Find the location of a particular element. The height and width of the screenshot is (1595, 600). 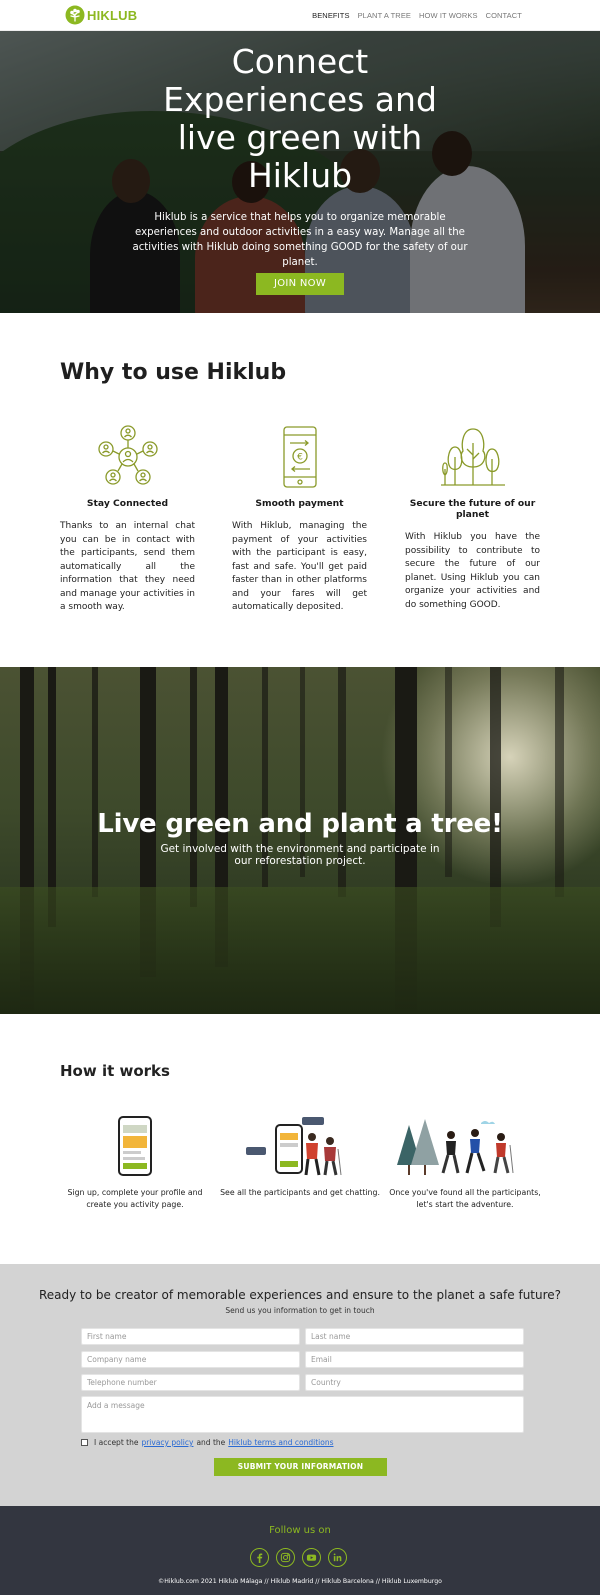

follow-us-label: Follow us on is located at coordinates (300, 1530).